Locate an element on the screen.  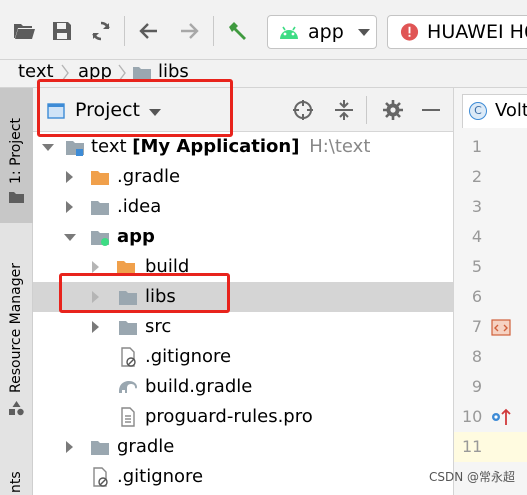
folder-orange-icon is located at coordinates (100, 178).